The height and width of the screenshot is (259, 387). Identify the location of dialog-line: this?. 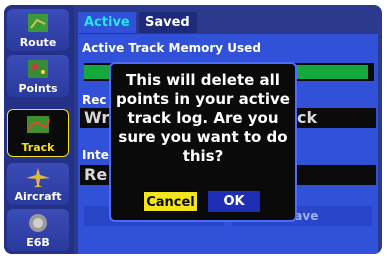
(203, 156).